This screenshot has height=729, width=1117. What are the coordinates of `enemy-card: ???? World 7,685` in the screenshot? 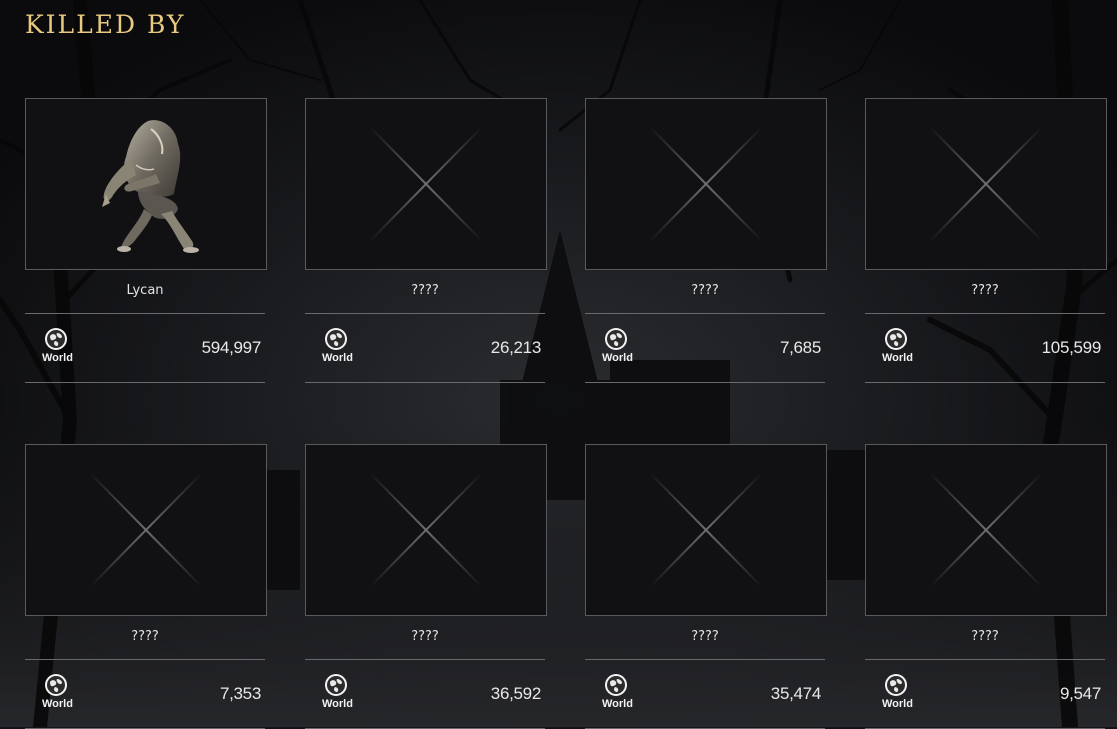 It's located at (706, 240).